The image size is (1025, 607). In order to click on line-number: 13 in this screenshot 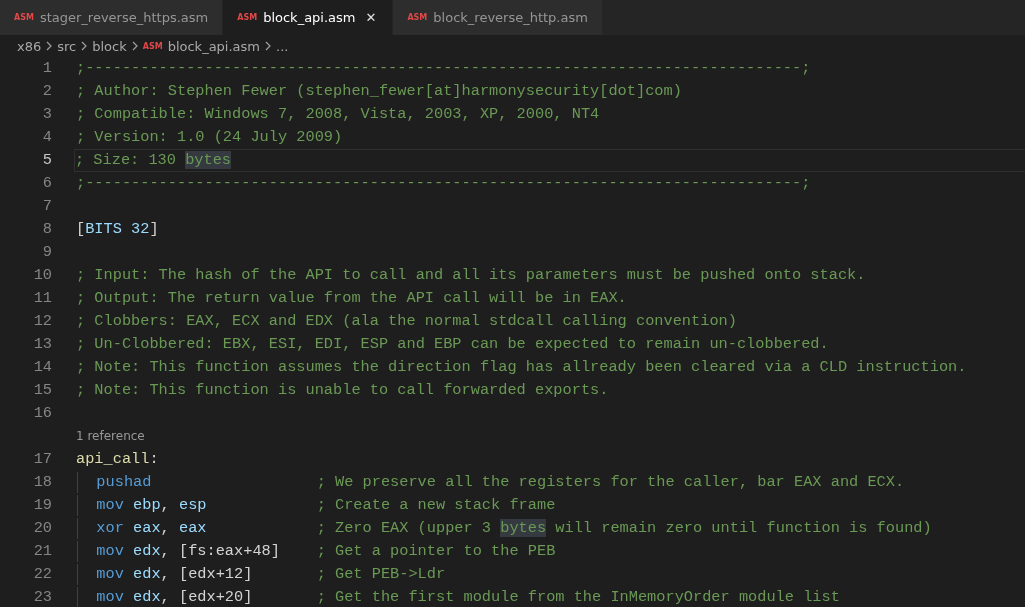, I will do `click(42, 344)`.